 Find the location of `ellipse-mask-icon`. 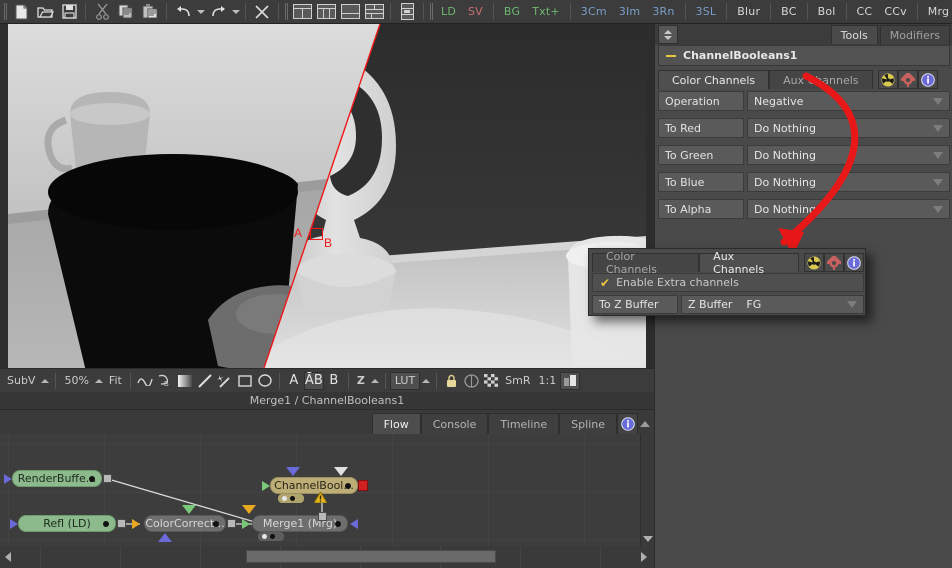

ellipse-mask-icon is located at coordinates (265, 381).